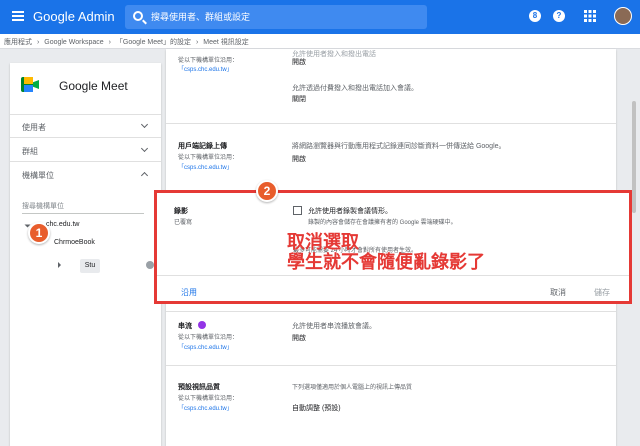  I want to click on brand-title: Google Admin, so click(74, 16).